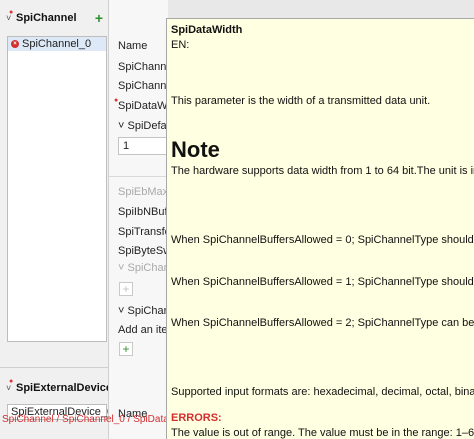  I want to click on value-field: 1, so click(143, 146).